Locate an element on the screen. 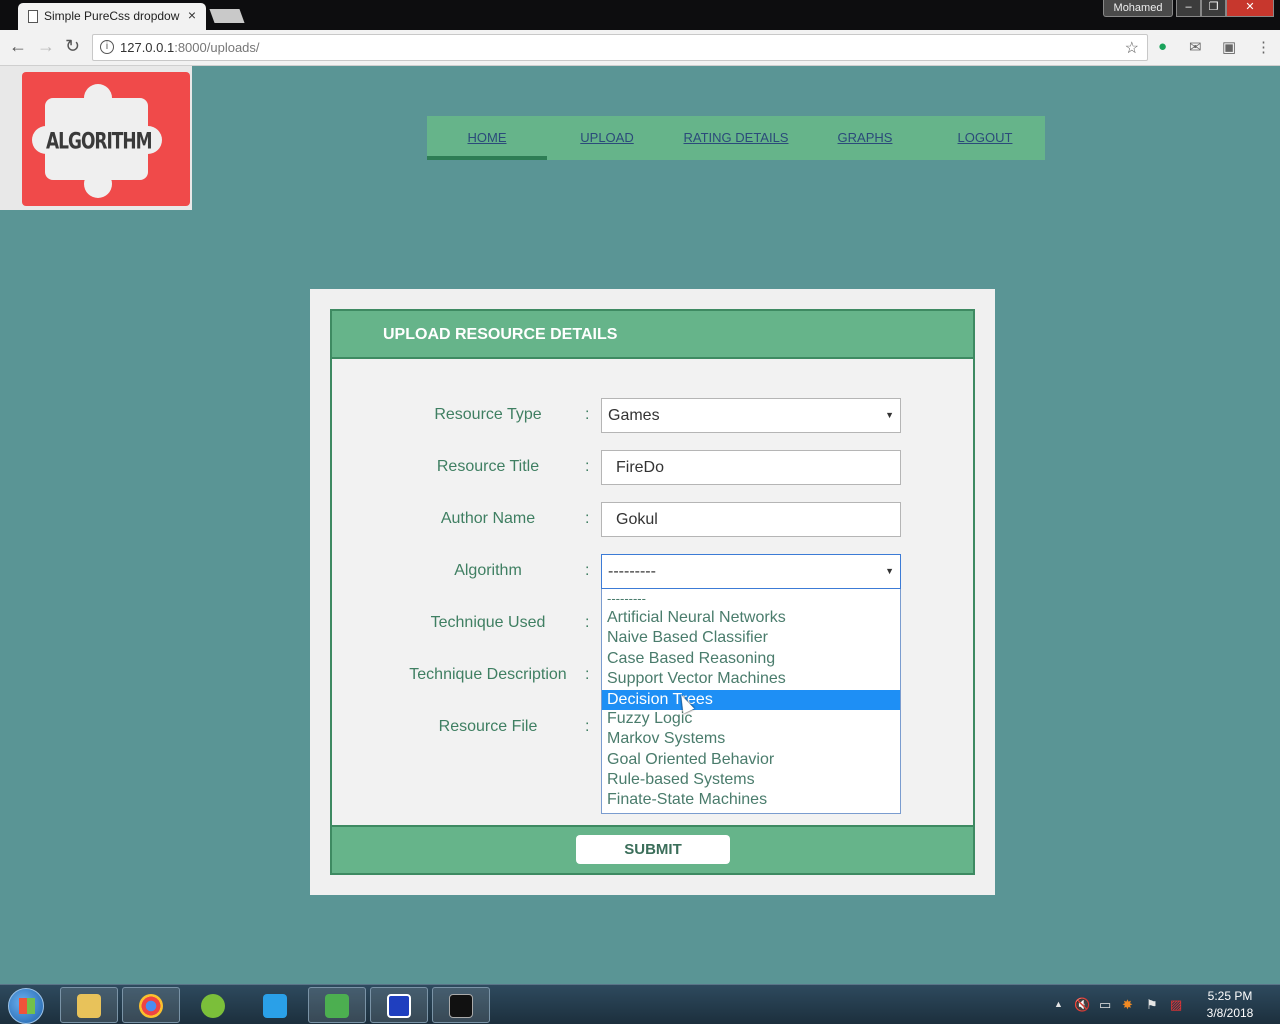  close-tab-icon: × is located at coordinates (192, 15).